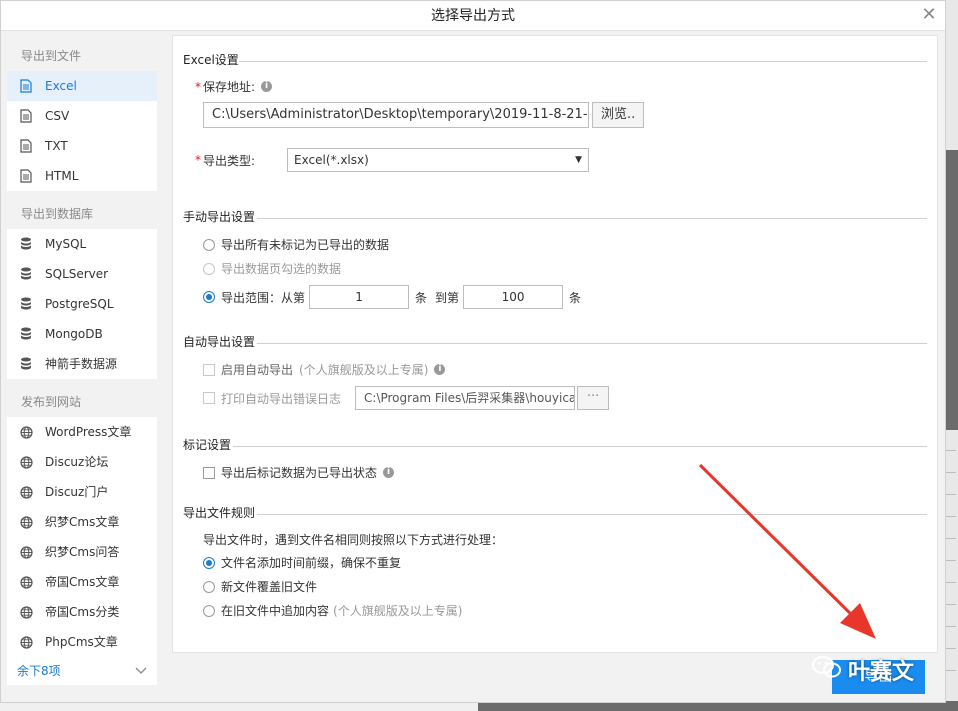  Describe the element at coordinates (465, 398) in the screenshot. I see `error-log-path-input: C:\Program Files\后羿采集器\houyicai` at that location.